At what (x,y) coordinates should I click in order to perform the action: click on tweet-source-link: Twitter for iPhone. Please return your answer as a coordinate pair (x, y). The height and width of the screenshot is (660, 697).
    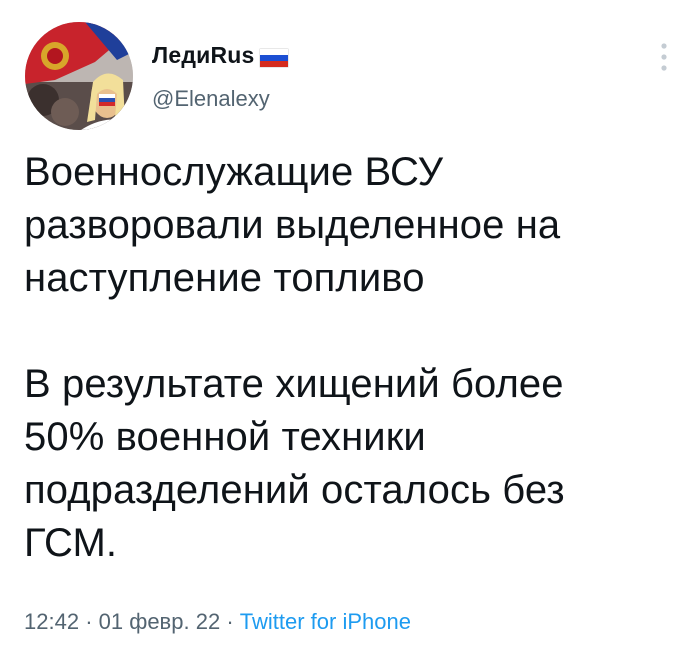
    Looking at the image, I should click on (325, 621).